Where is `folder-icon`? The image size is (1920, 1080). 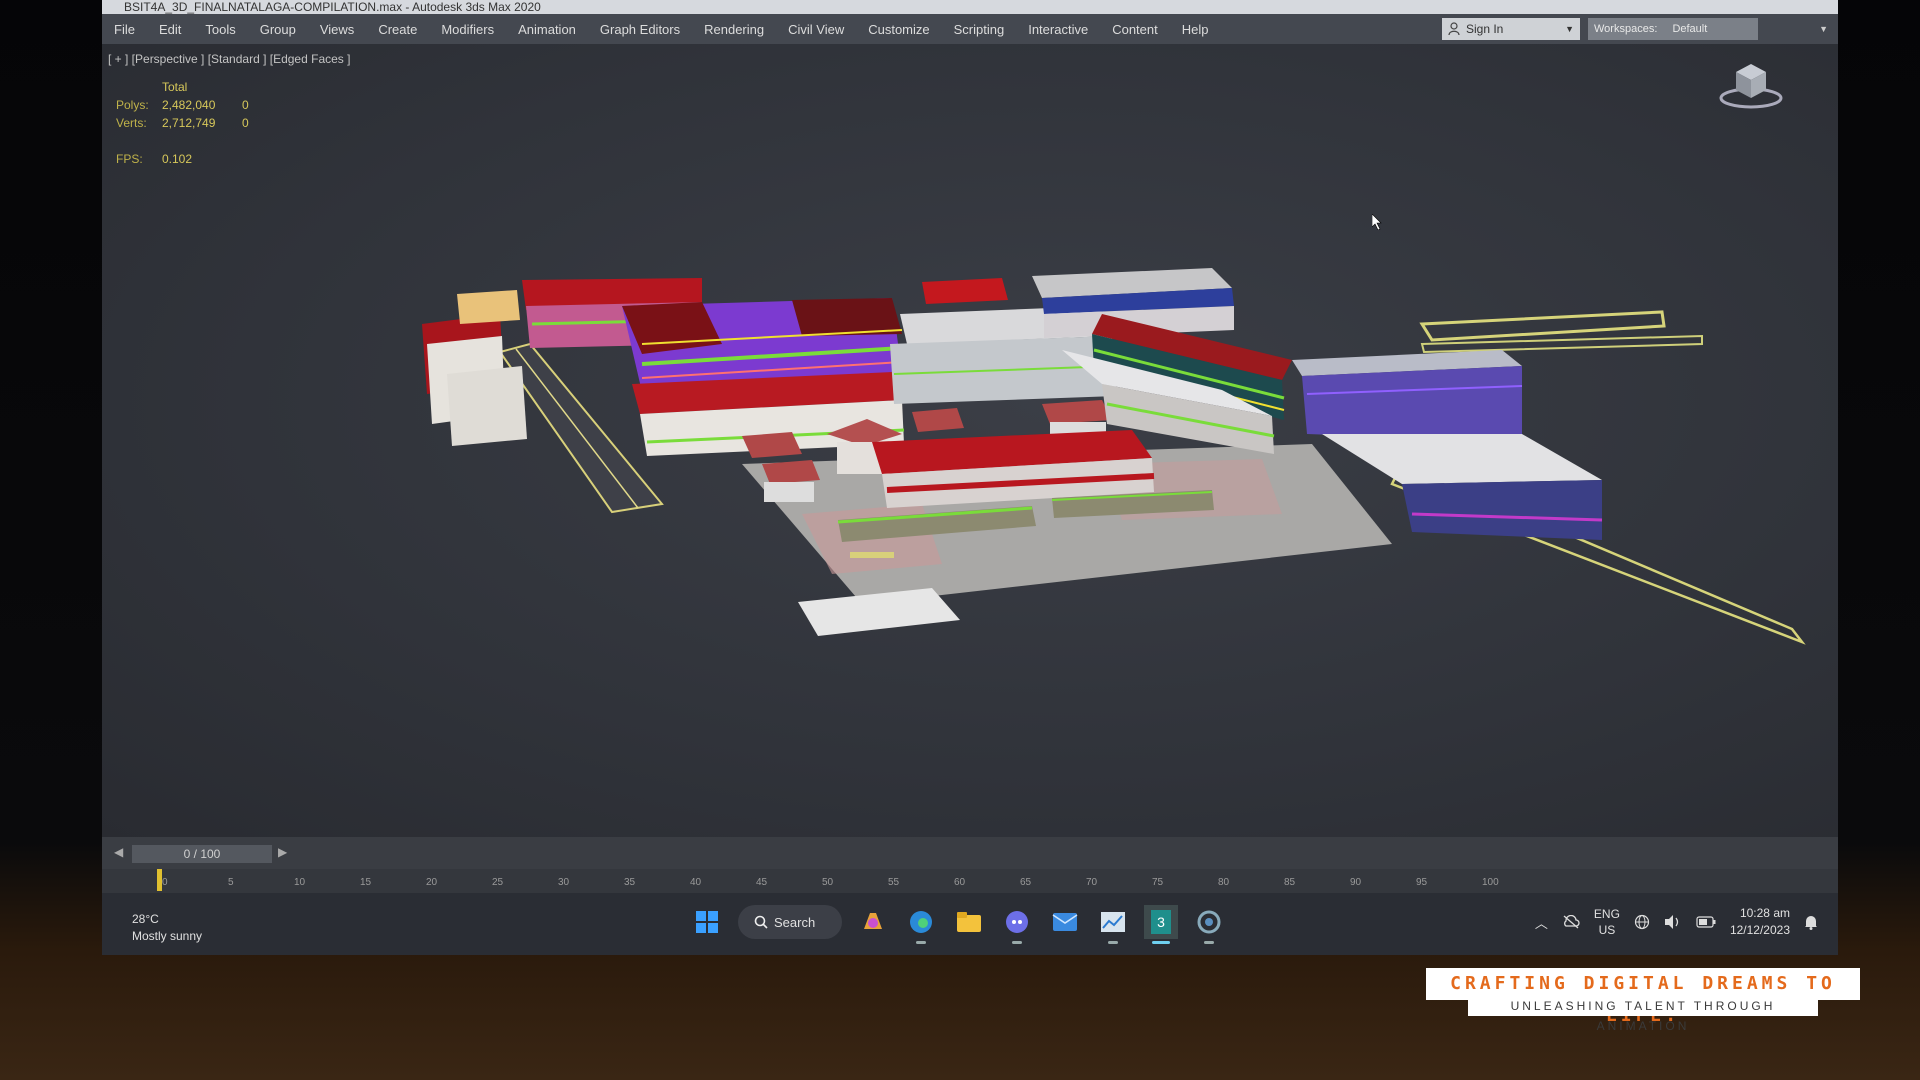
folder-icon is located at coordinates (969, 922).